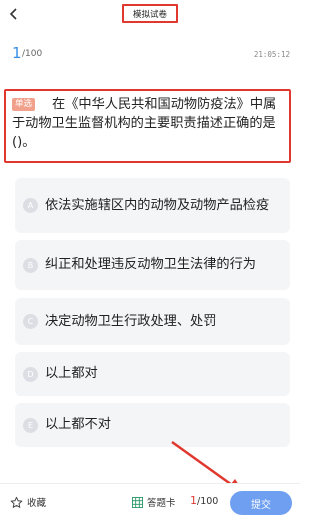 Image resolution: width=320 pixels, height=521 pixels. Describe the element at coordinates (30, 374) in the screenshot. I see `option-letter: D` at that location.